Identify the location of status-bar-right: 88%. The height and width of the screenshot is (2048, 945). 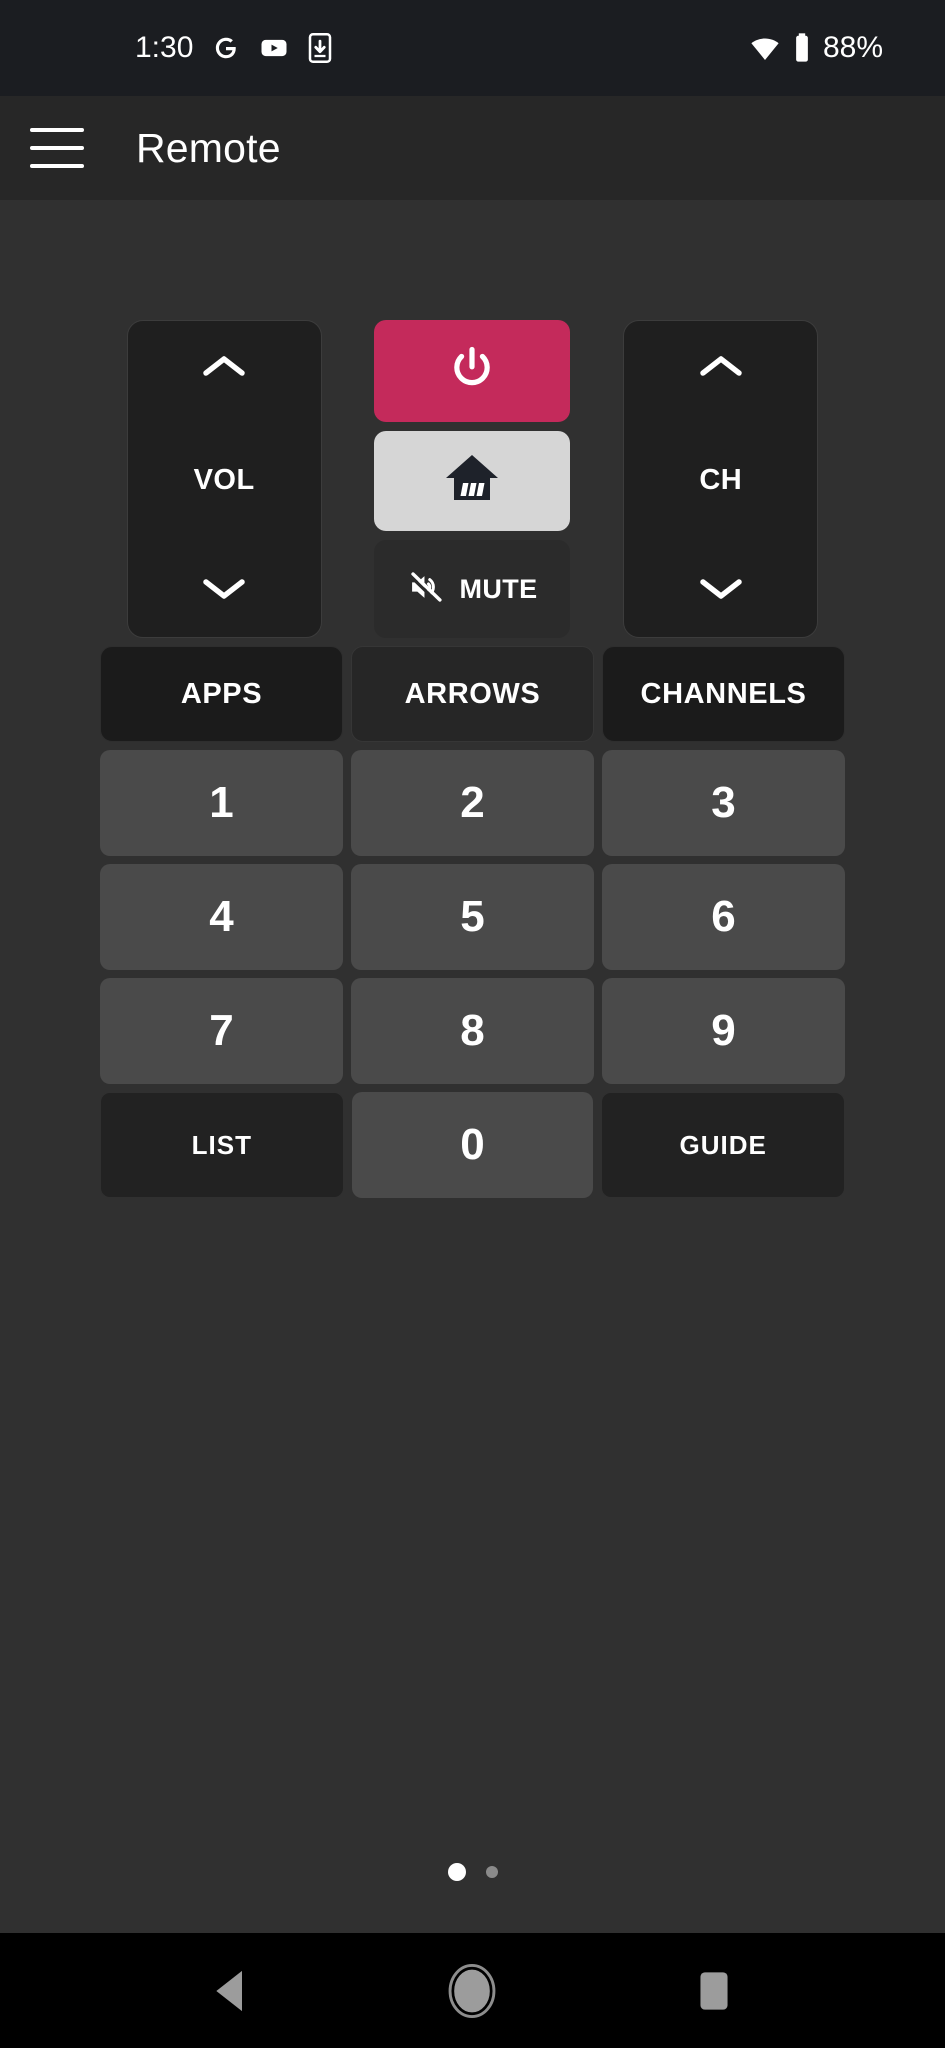
(832, 48).